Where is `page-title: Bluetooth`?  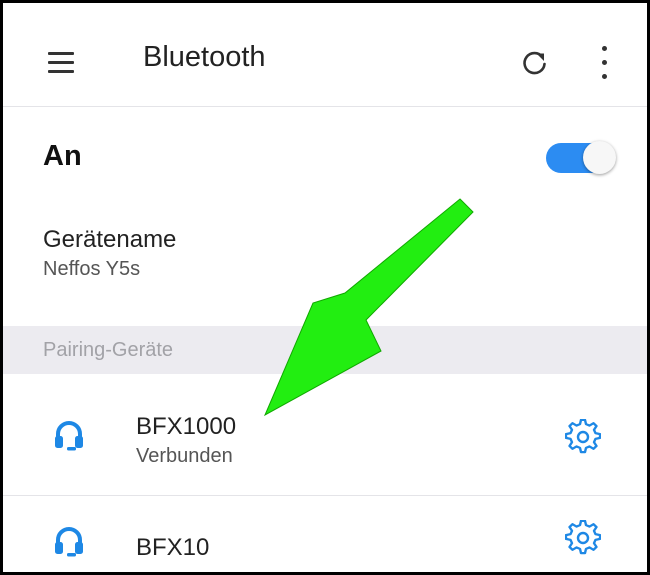
page-title: Bluetooth is located at coordinates (204, 57).